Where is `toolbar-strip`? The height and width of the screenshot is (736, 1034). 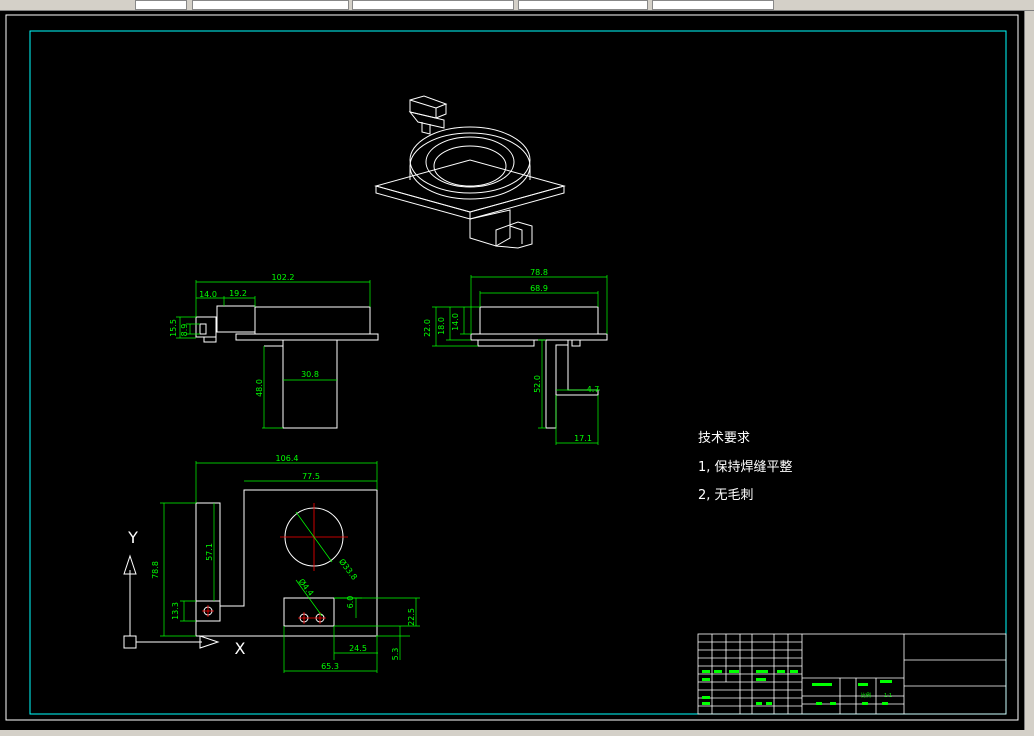
toolbar-strip is located at coordinates (517, 5).